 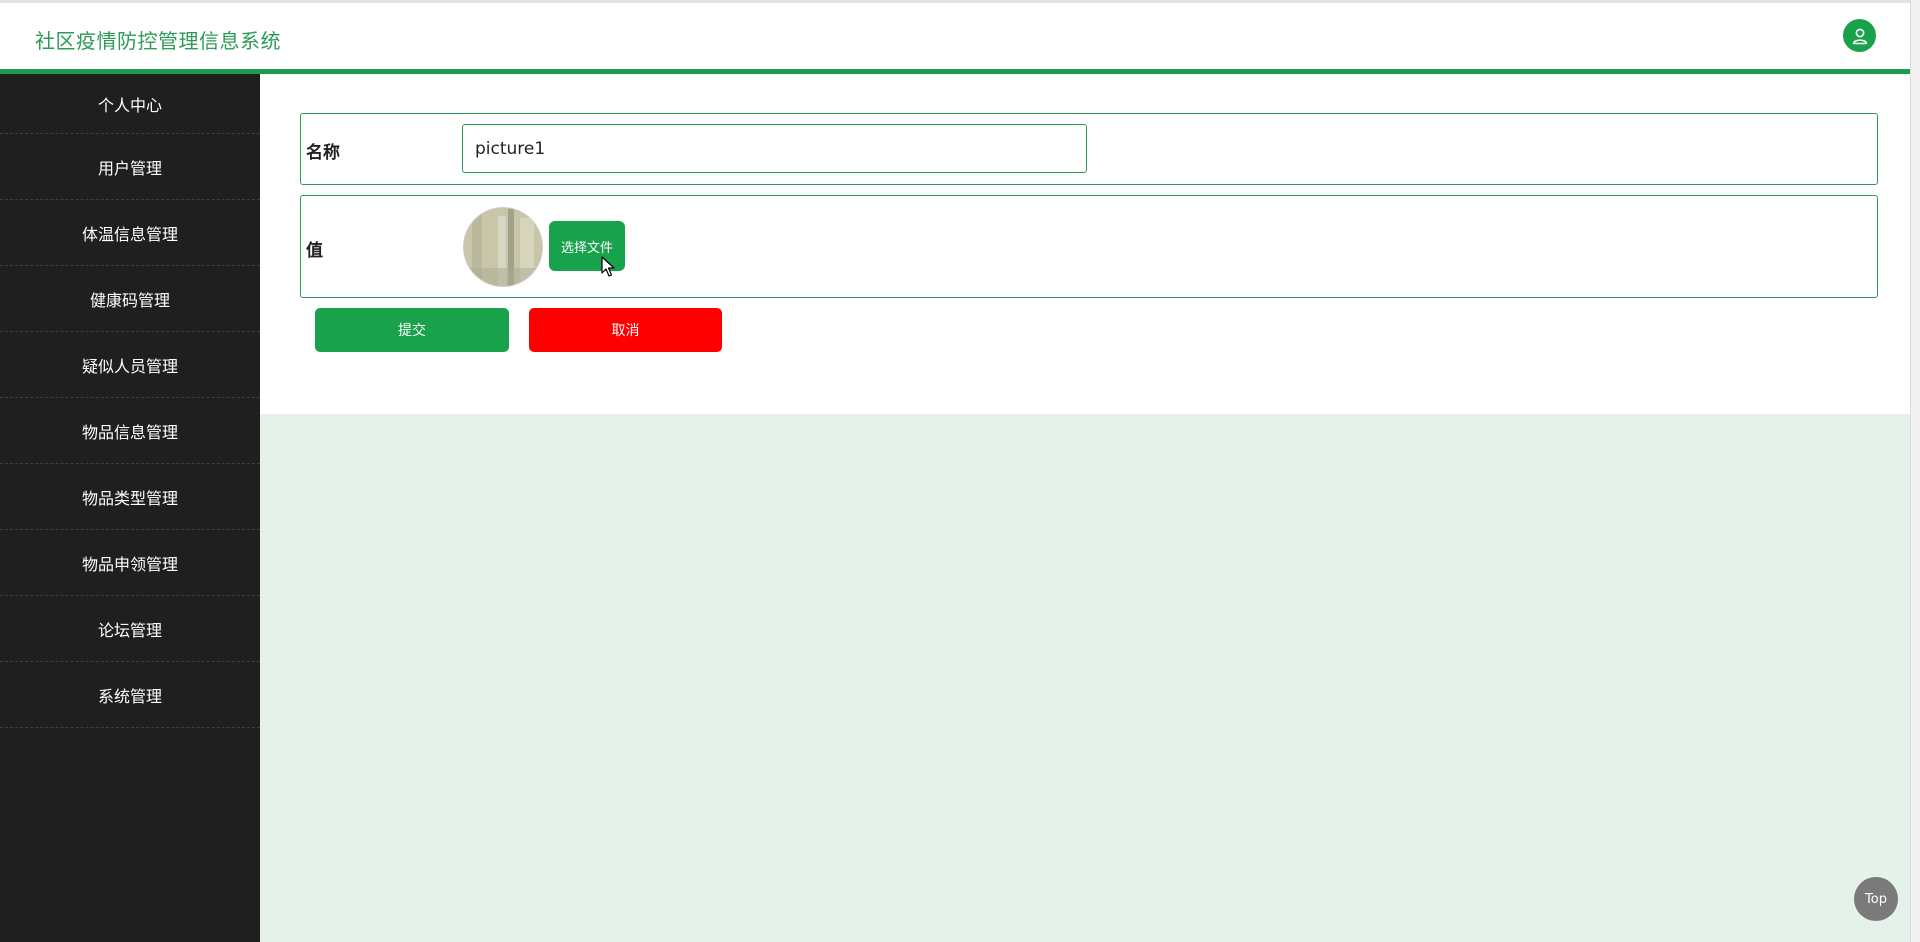 I want to click on user-icon, so click(x=1859, y=36).